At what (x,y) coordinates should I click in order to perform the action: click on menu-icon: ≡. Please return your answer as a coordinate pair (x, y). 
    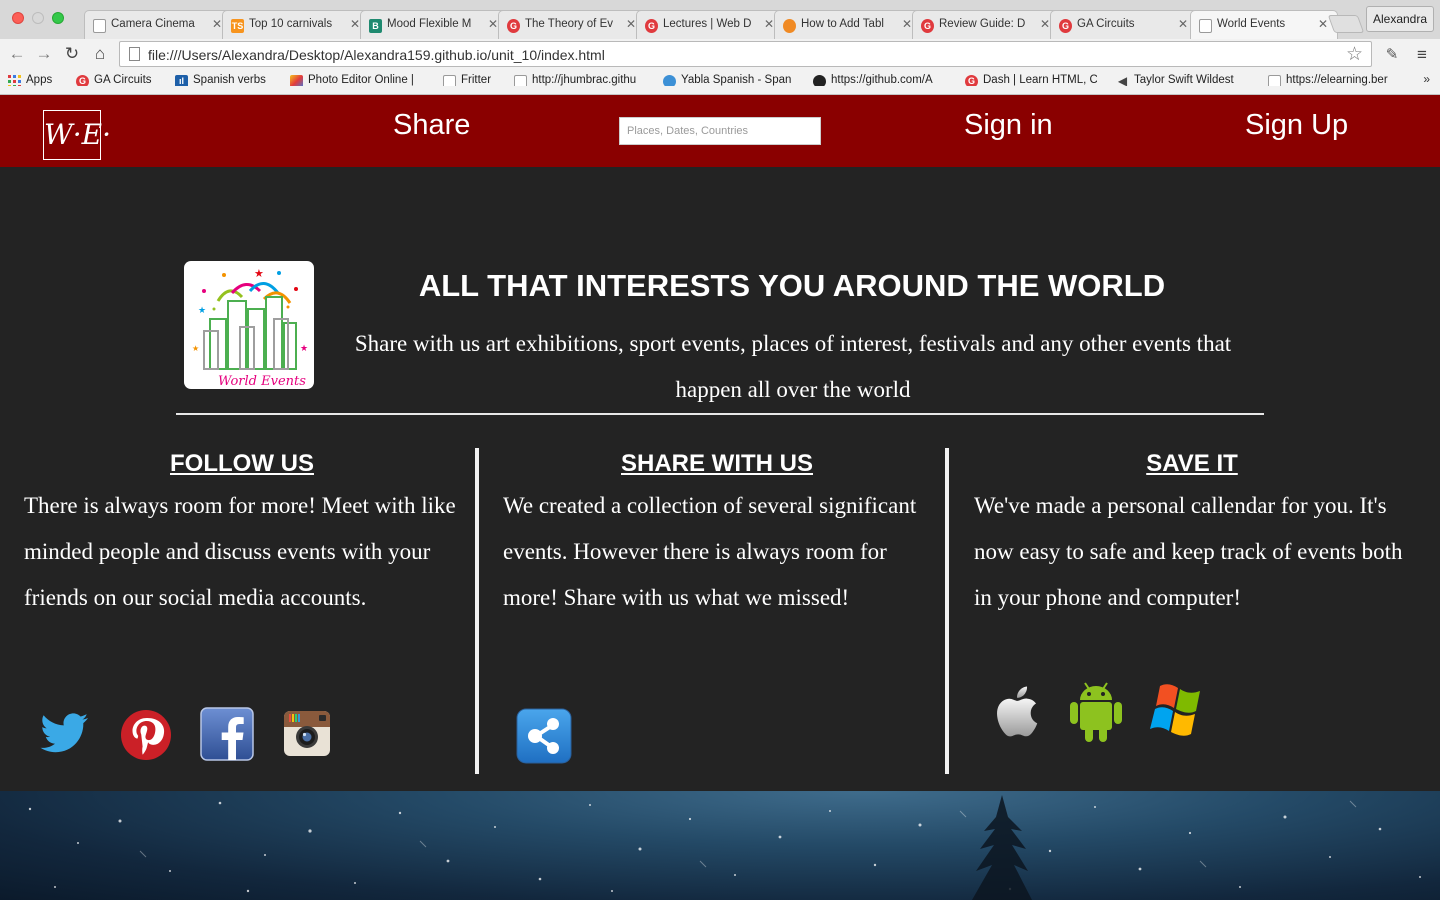
    Looking at the image, I should click on (1422, 55).